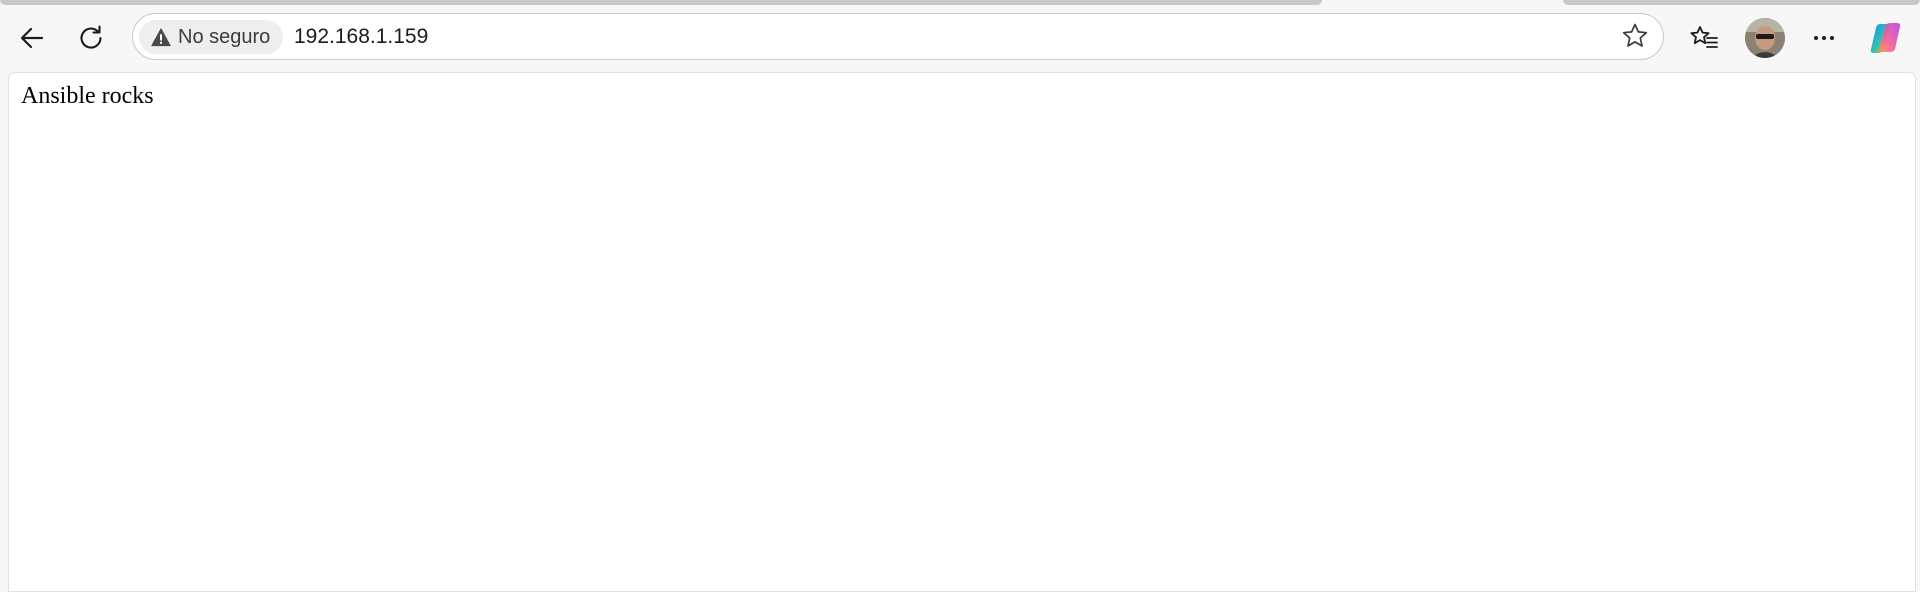  I want to click on copilot-button, so click(1886, 38).